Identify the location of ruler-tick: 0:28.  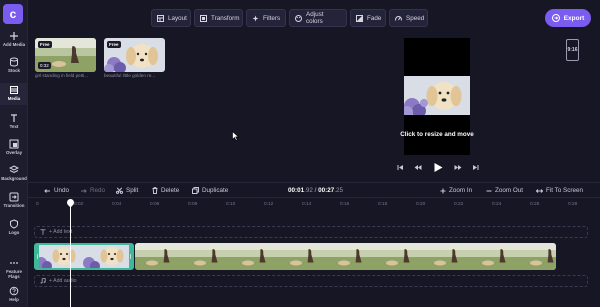
(573, 204).